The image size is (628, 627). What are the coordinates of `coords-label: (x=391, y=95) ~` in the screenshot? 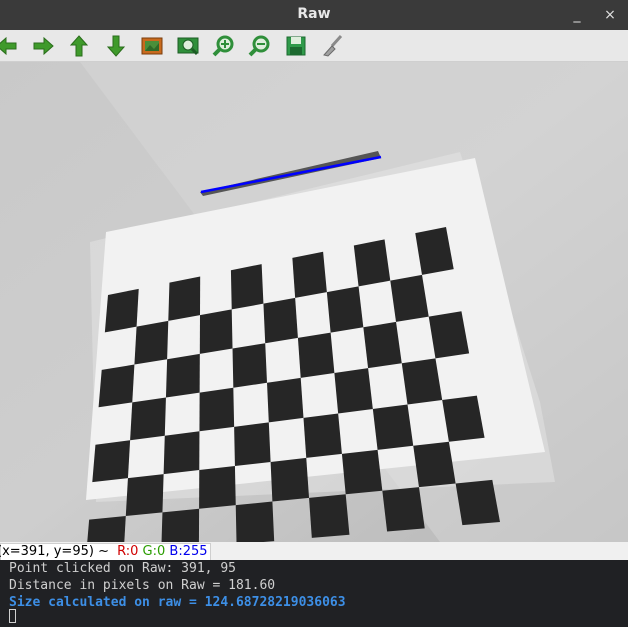 It's located at (54, 551).